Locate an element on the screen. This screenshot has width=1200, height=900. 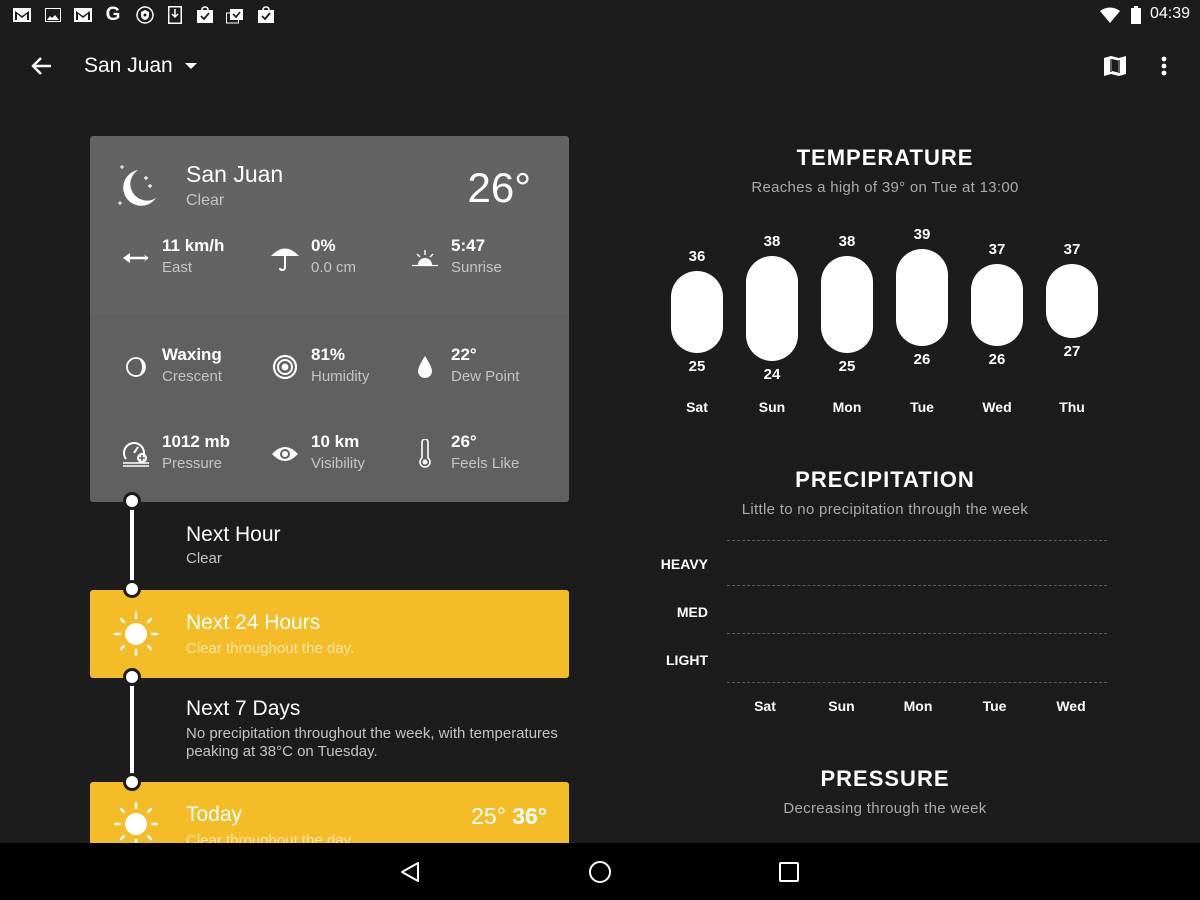
moon-phase-icon is located at coordinates (136, 367).